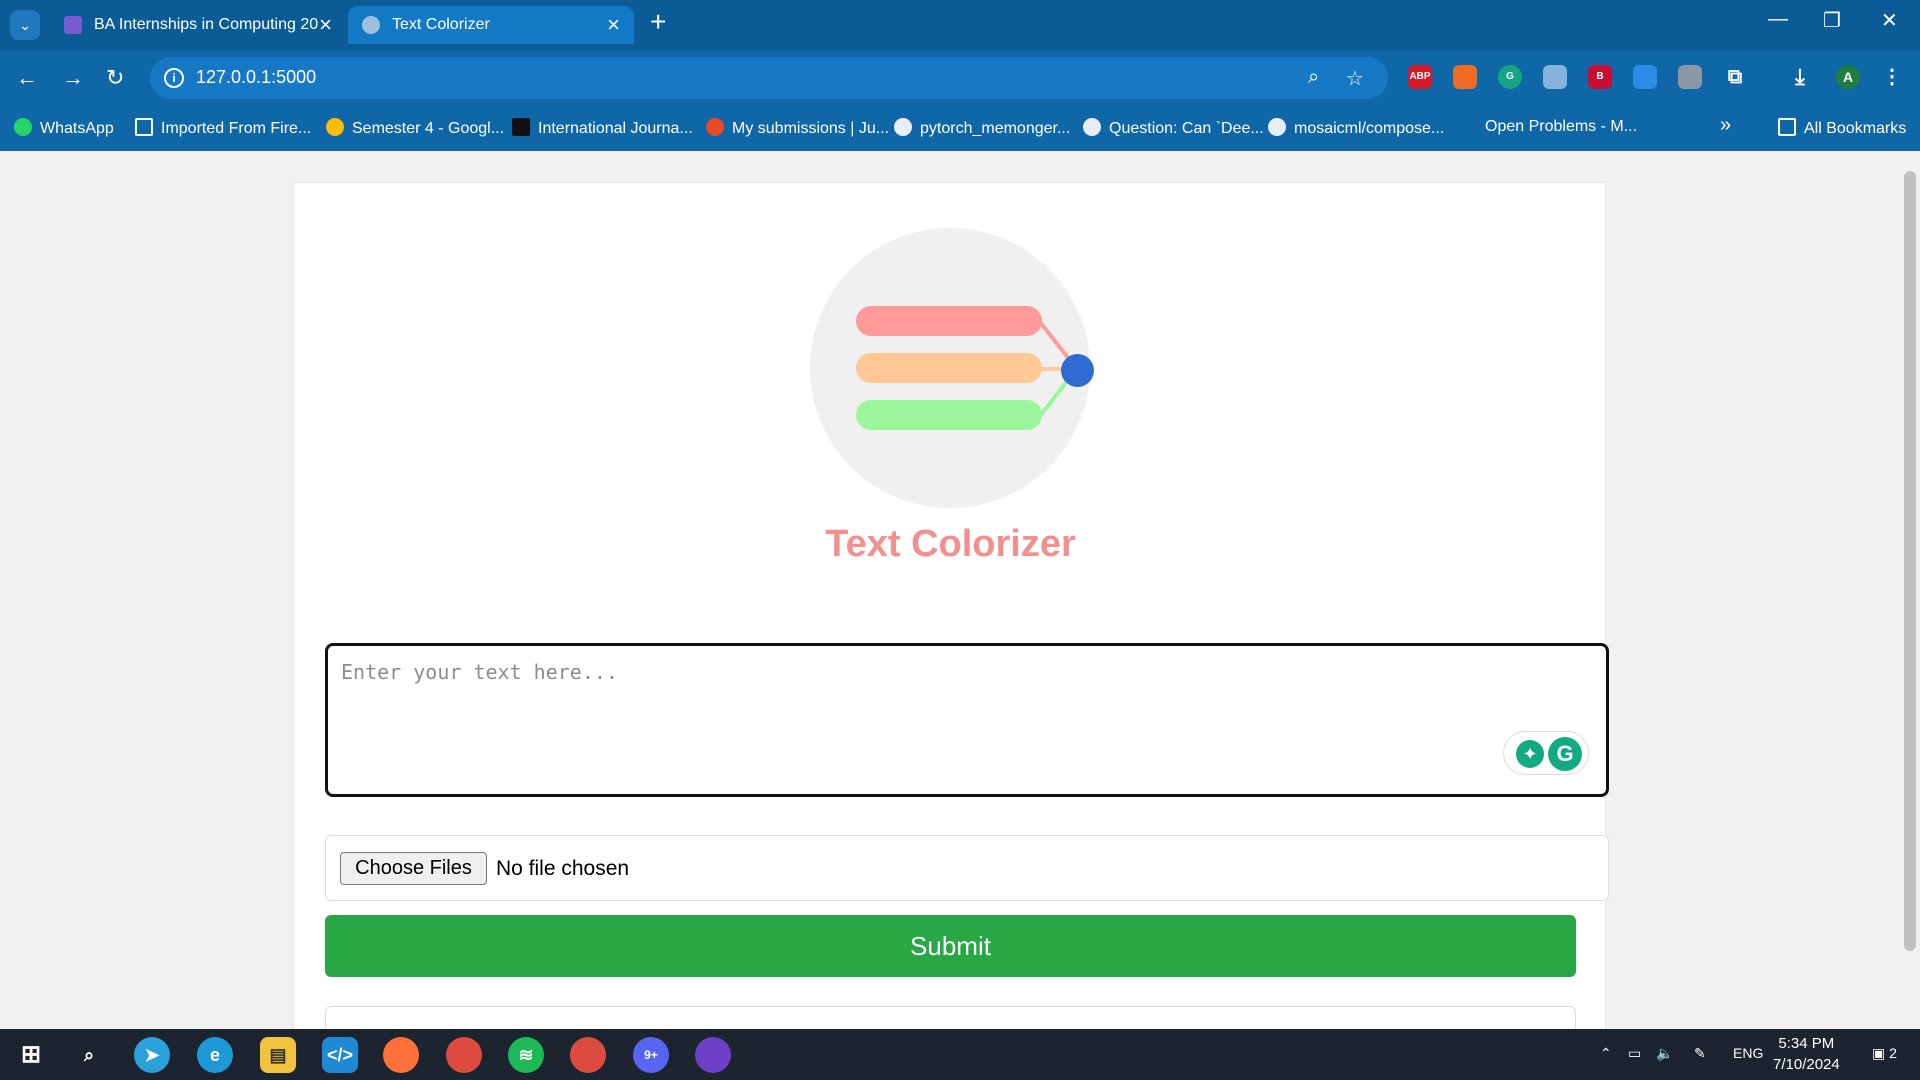 The image size is (1920, 1080). What do you see at coordinates (340, 1055) in the screenshot?
I see `vscode-icon: </>` at bounding box center [340, 1055].